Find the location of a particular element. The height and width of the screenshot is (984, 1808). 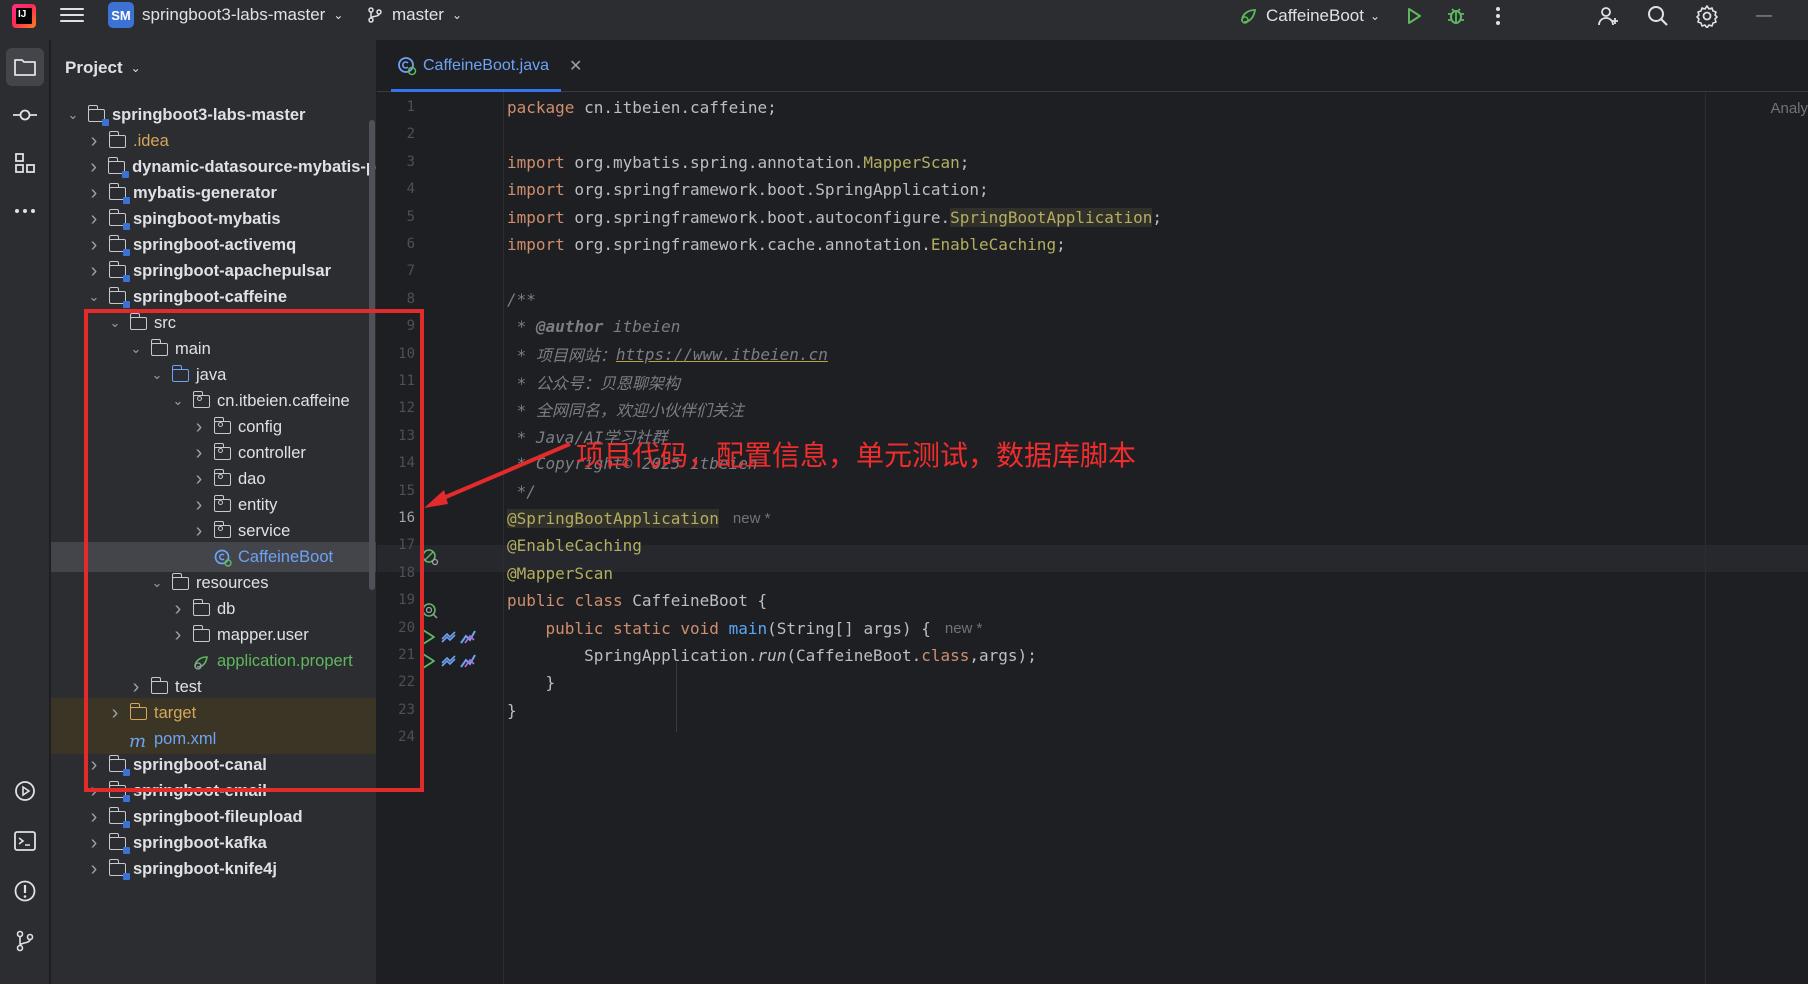

git-icon is located at coordinates (25, 941).